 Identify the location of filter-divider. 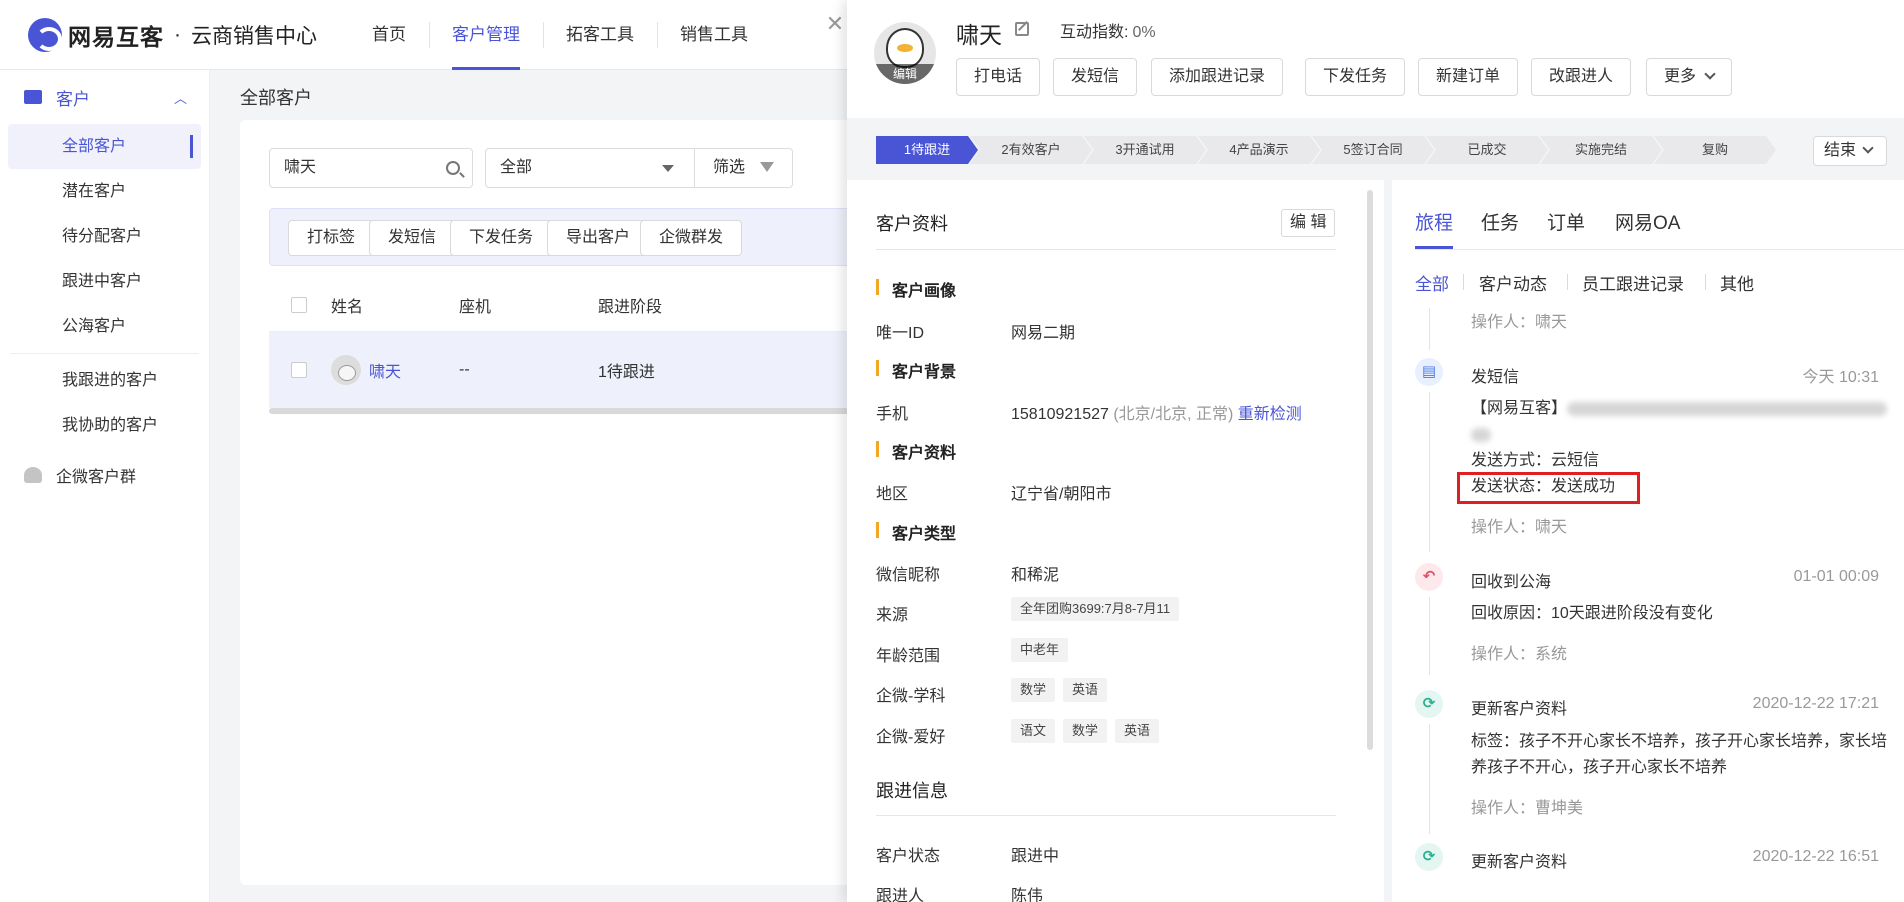
(1705, 282).